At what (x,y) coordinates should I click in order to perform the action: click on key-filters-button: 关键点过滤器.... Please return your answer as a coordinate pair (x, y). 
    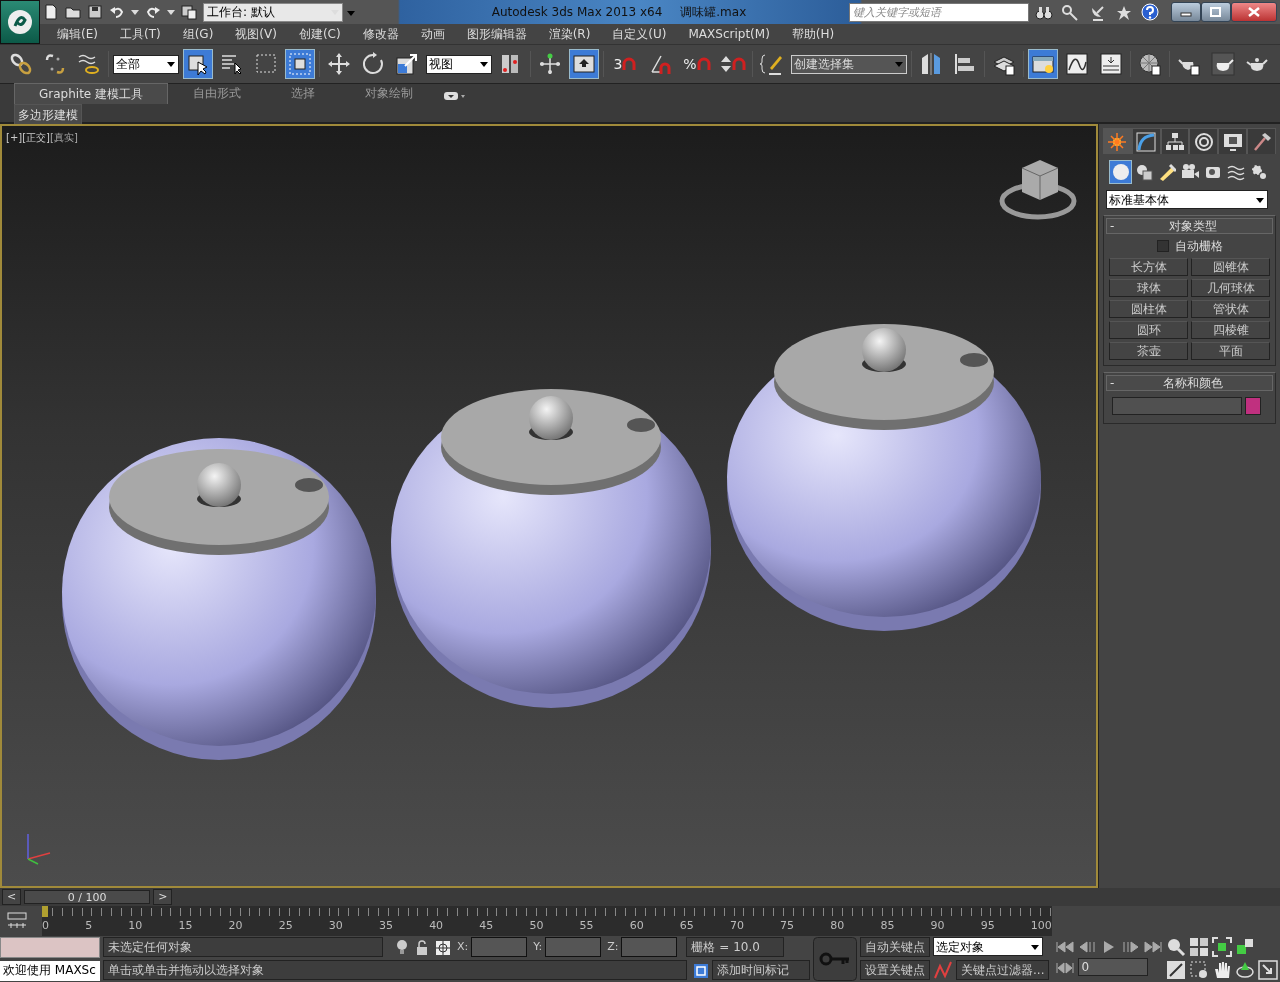
    Looking at the image, I should click on (1003, 970).